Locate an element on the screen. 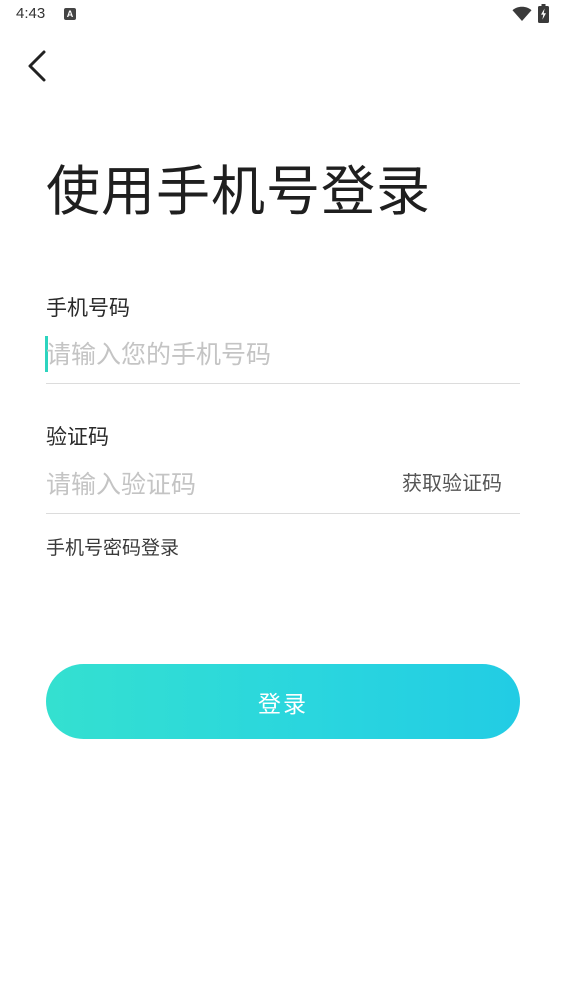  phone-divider is located at coordinates (283, 383).